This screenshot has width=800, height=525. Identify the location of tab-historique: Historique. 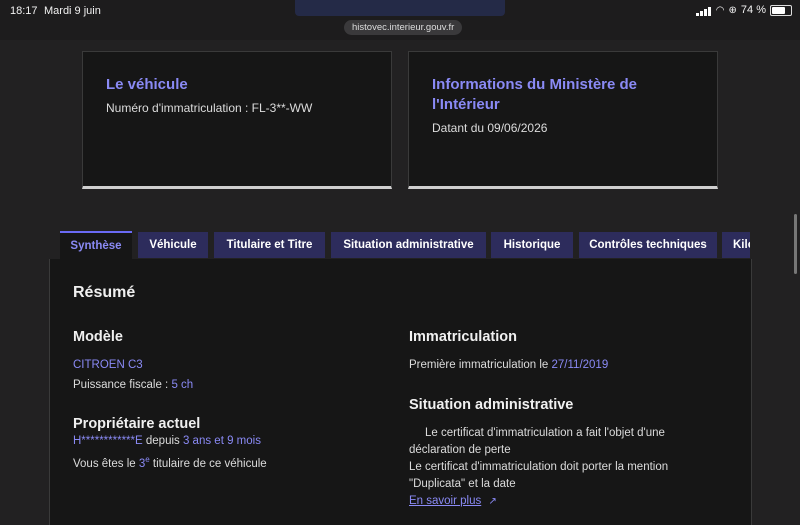
(532, 245).